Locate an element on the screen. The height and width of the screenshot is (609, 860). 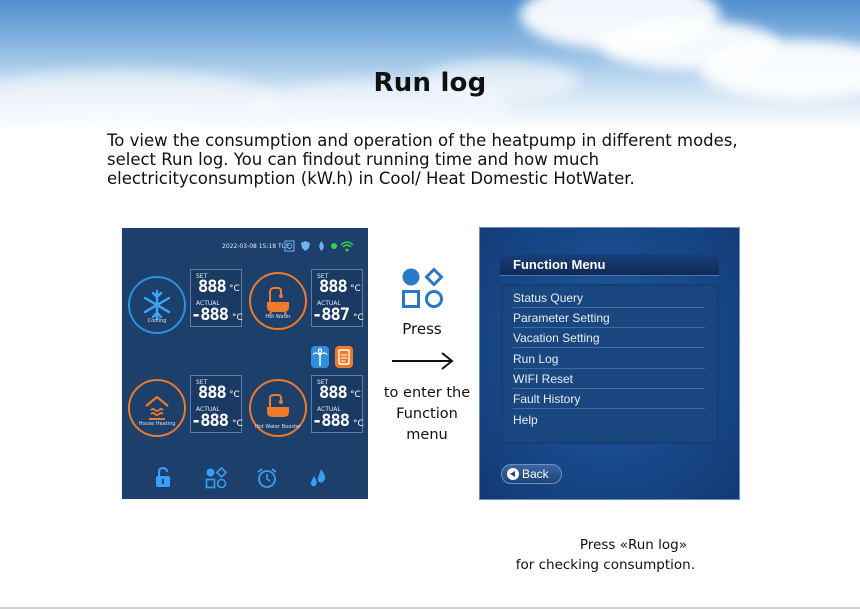
bathtub-icon is located at coordinates (278, 301).